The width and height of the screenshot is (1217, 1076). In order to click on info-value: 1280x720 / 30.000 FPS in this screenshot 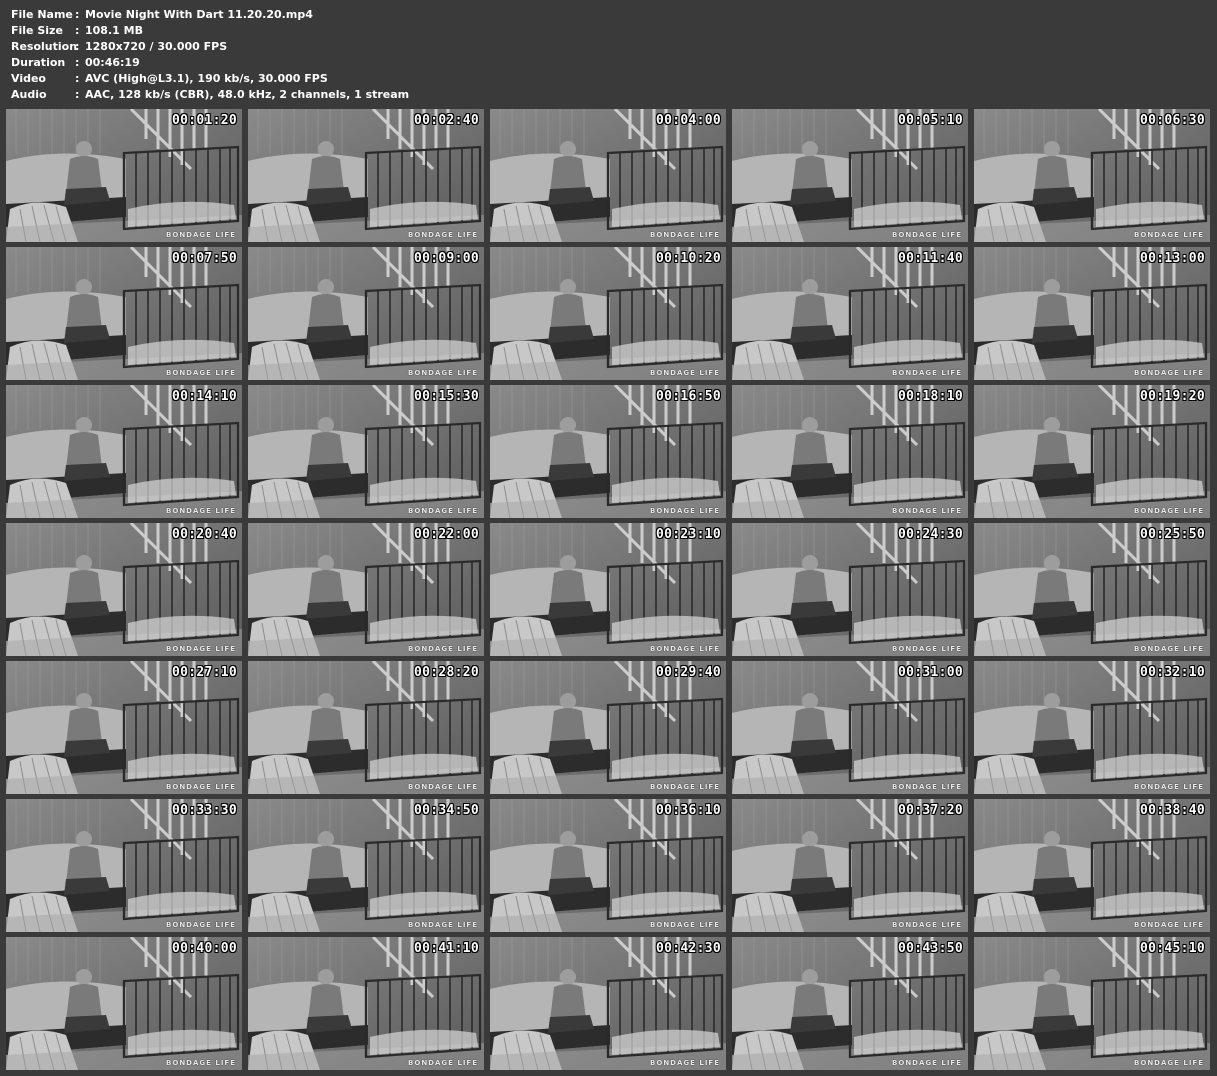, I will do `click(156, 46)`.